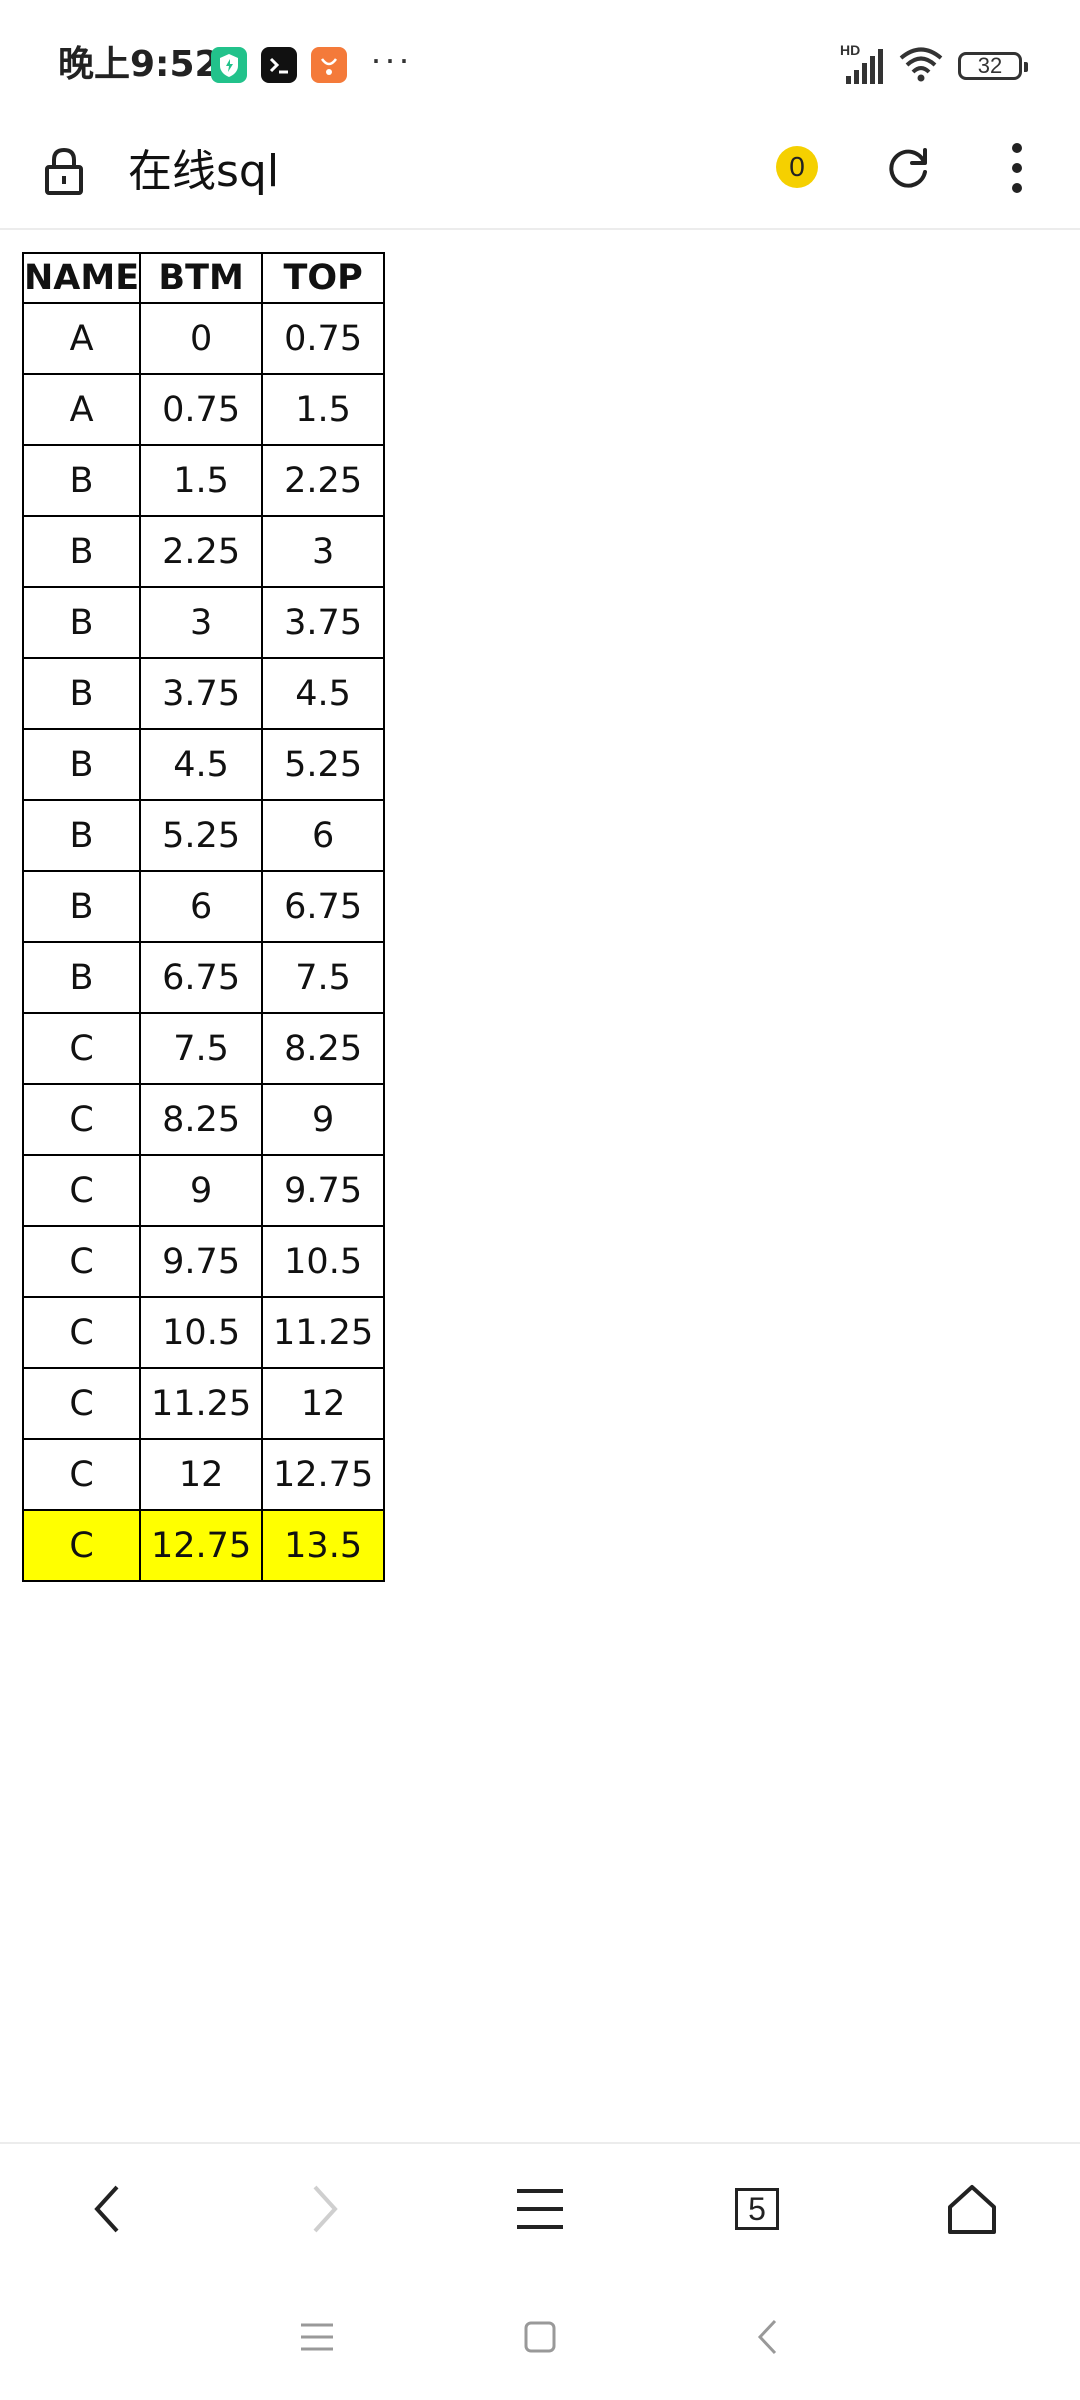 The image size is (1080, 2400). What do you see at coordinates (323, 338) in the screenshot?
I see `table-cell-top: 0.75` at bounding box center [323, 338].